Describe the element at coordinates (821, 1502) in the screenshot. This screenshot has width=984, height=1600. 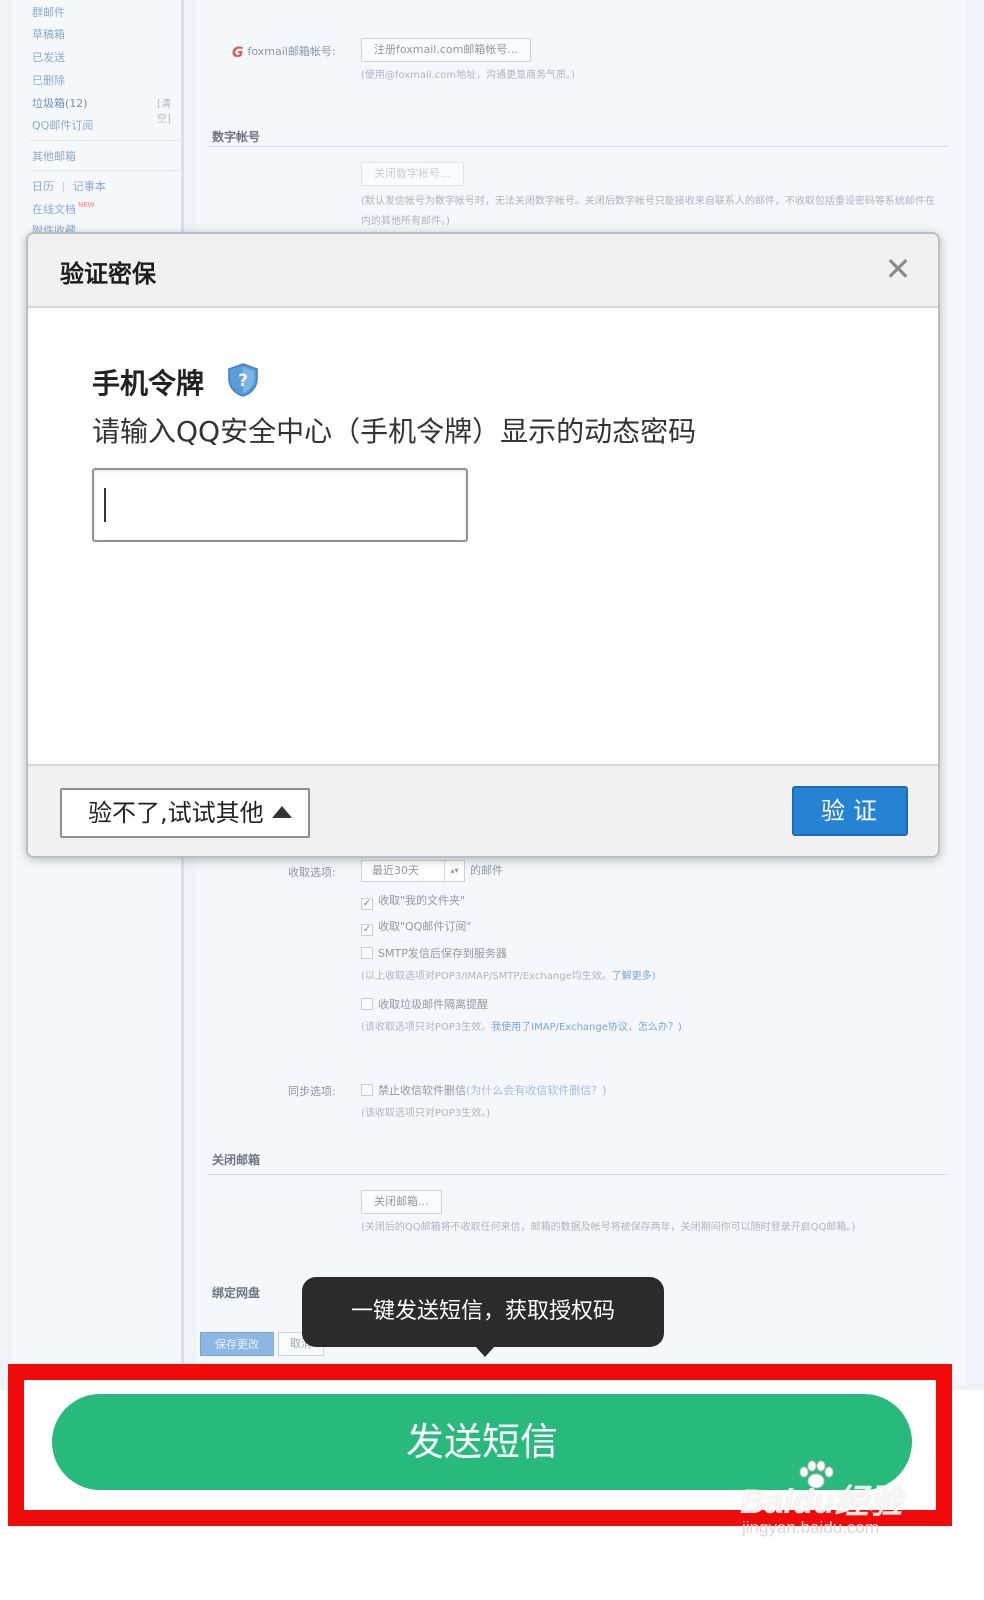
I see `watermark-brand: Baidu经验` at that location.